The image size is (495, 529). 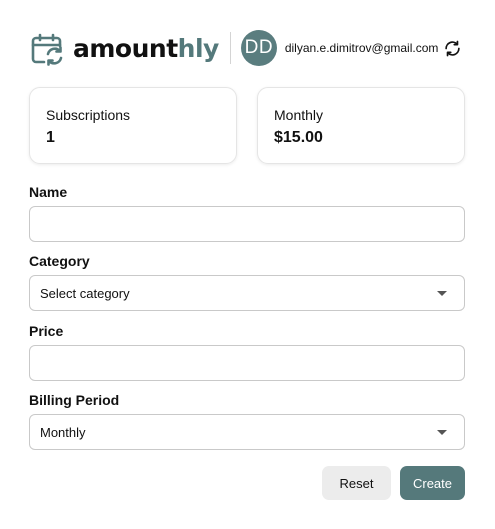 What do you see at coordinates (361, 48) in the screenshot?
I see `user-email: dilyan.e.dimitrov@gmail.com` at bounding box center [361, 48].